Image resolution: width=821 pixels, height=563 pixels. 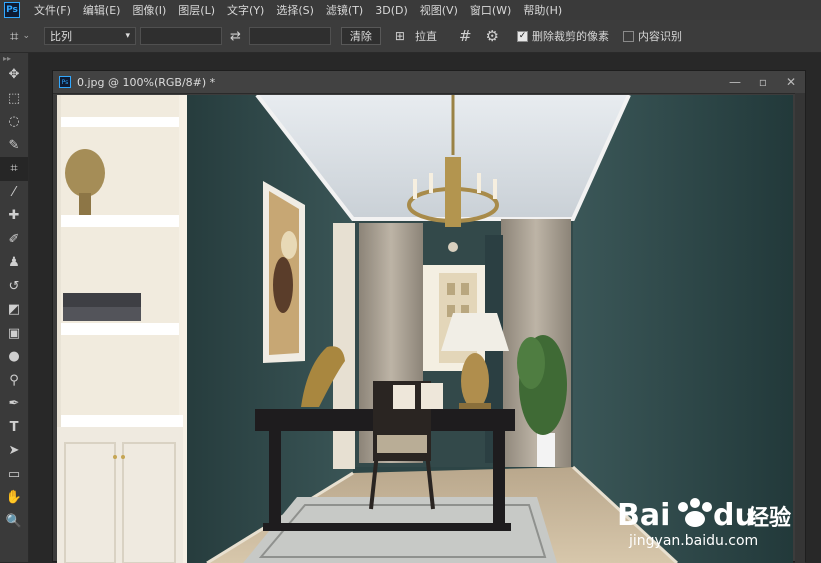 I want to click on blur-tool-icon: ●, so click(x=14, y=357).